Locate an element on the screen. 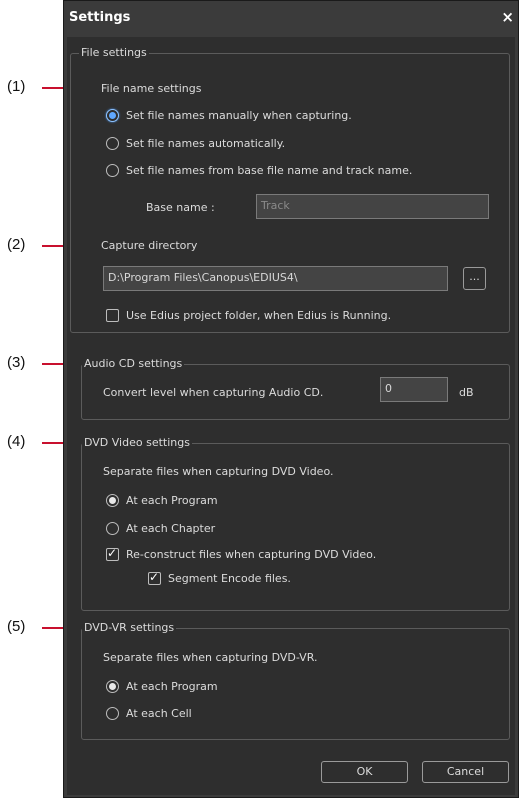 The height and width of the screenshot is (798, 519). callout-5: (5) is located at coordinates (16, 626).